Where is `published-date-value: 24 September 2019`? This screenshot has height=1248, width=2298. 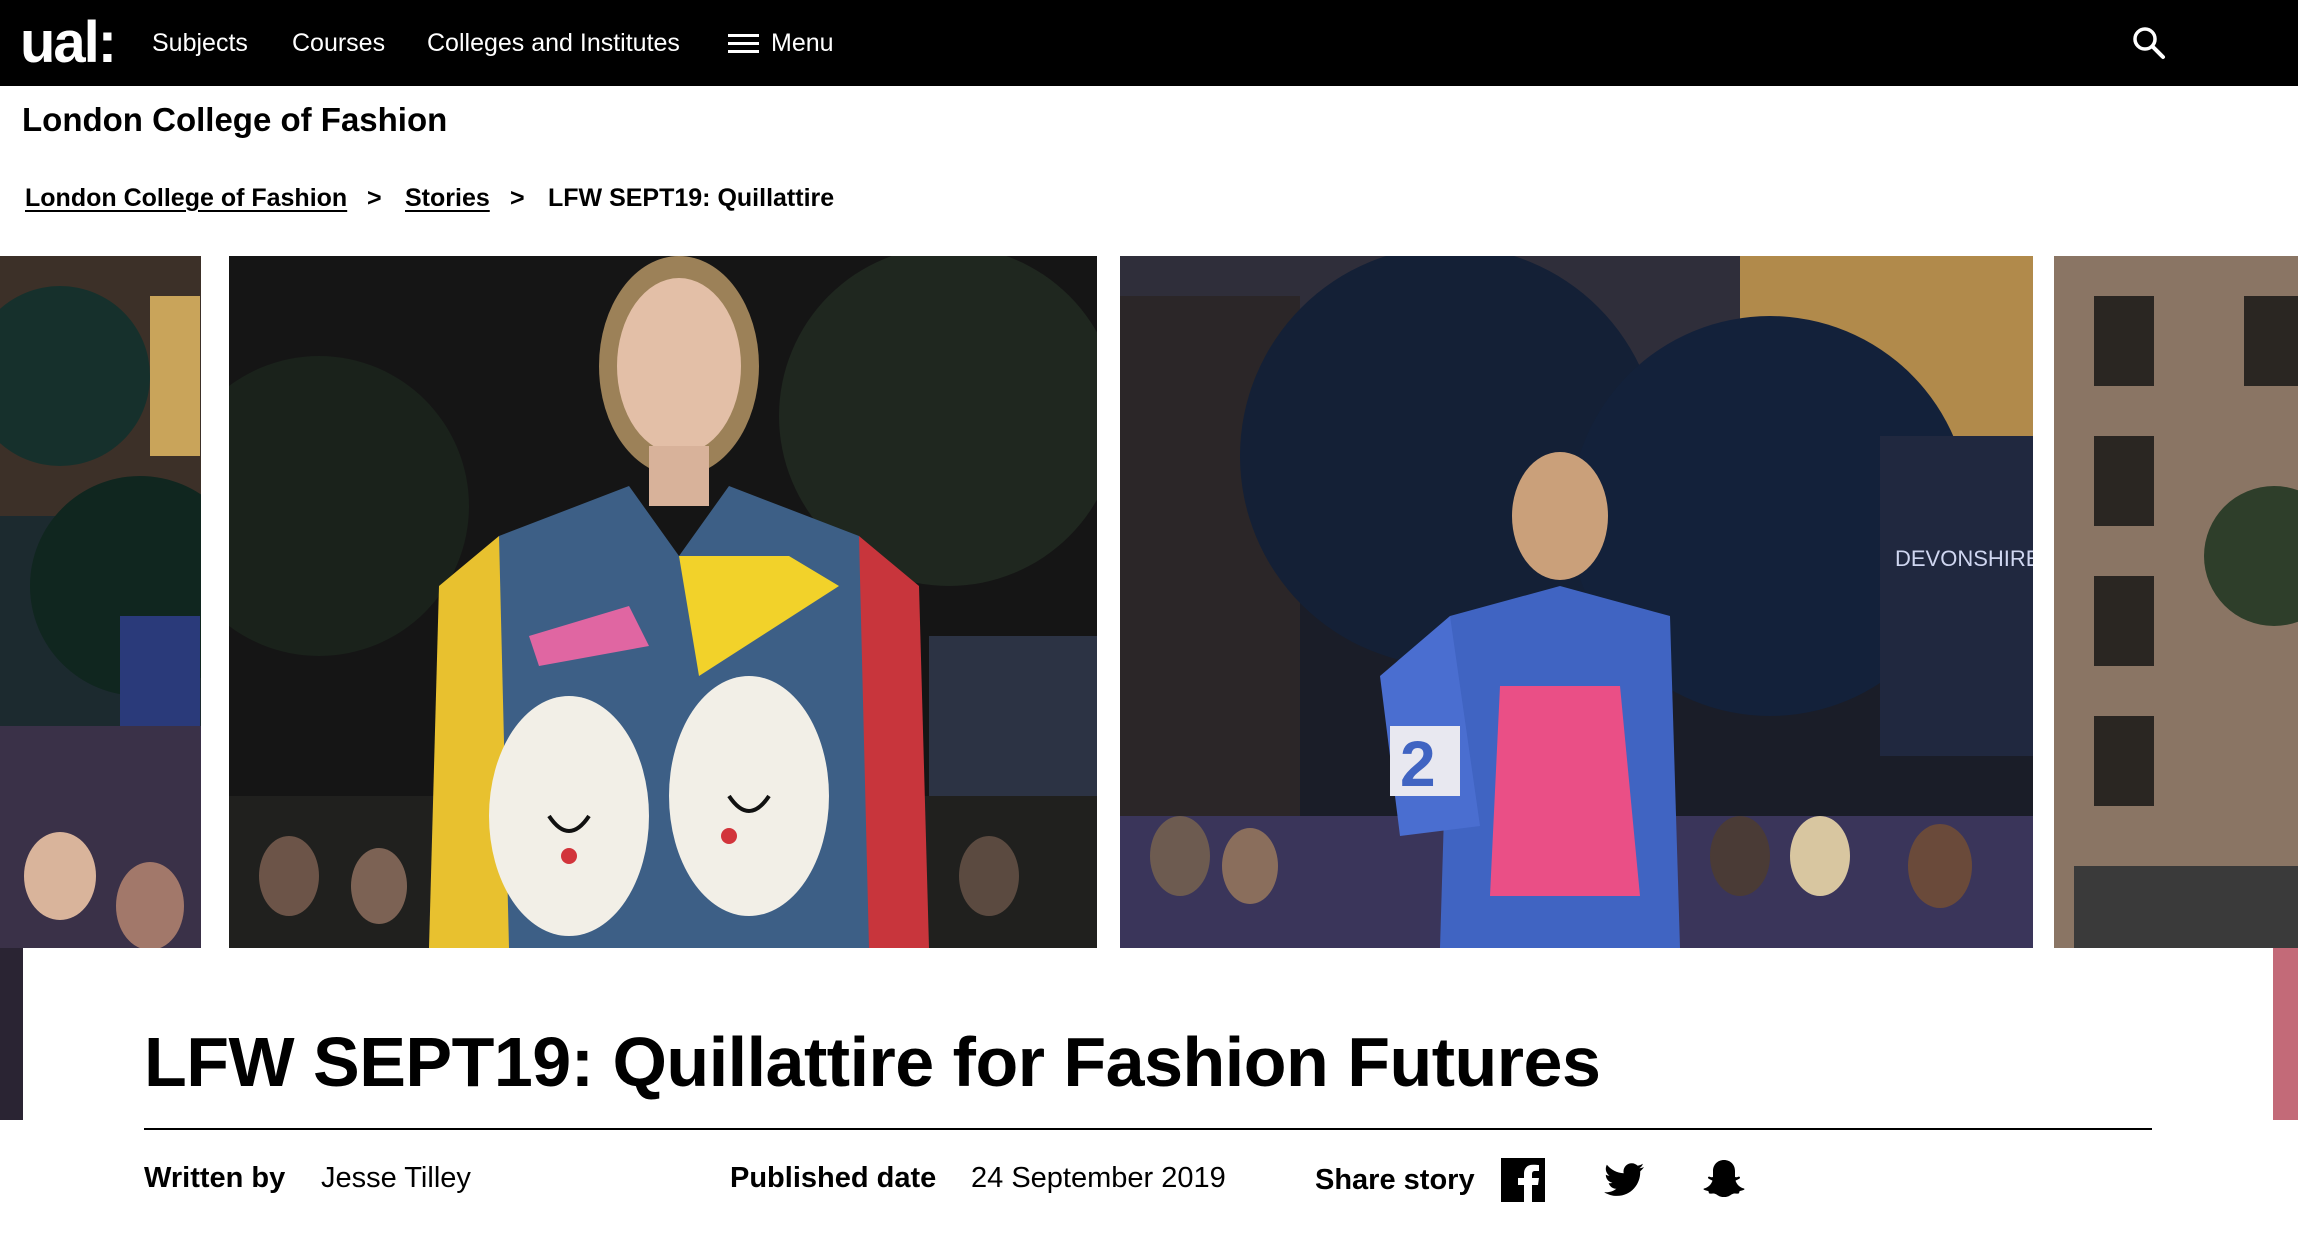
published-date-value: 24 September 2019 is located at coordinates (1098, 1178).